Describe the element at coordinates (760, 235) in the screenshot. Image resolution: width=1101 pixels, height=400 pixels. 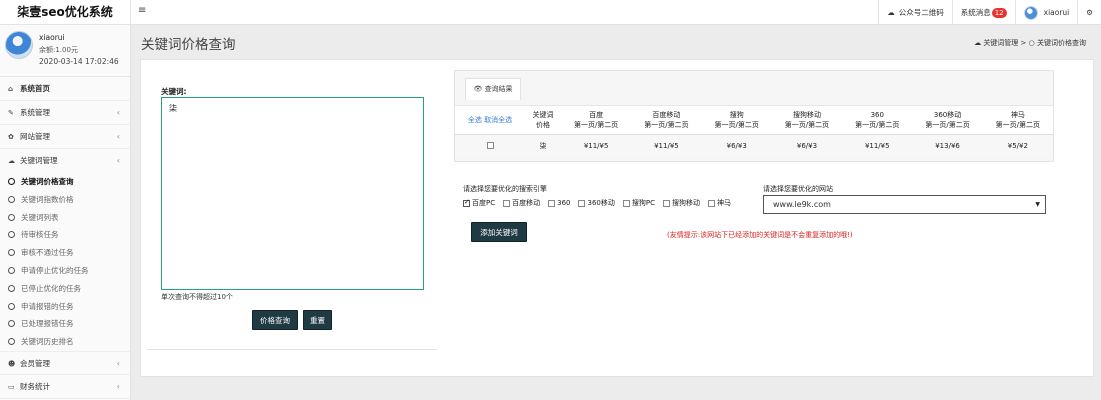
I see `tip-text: (友情提示:该网站下已经添加的关键词是不会重复添加的哦!)` at that location.